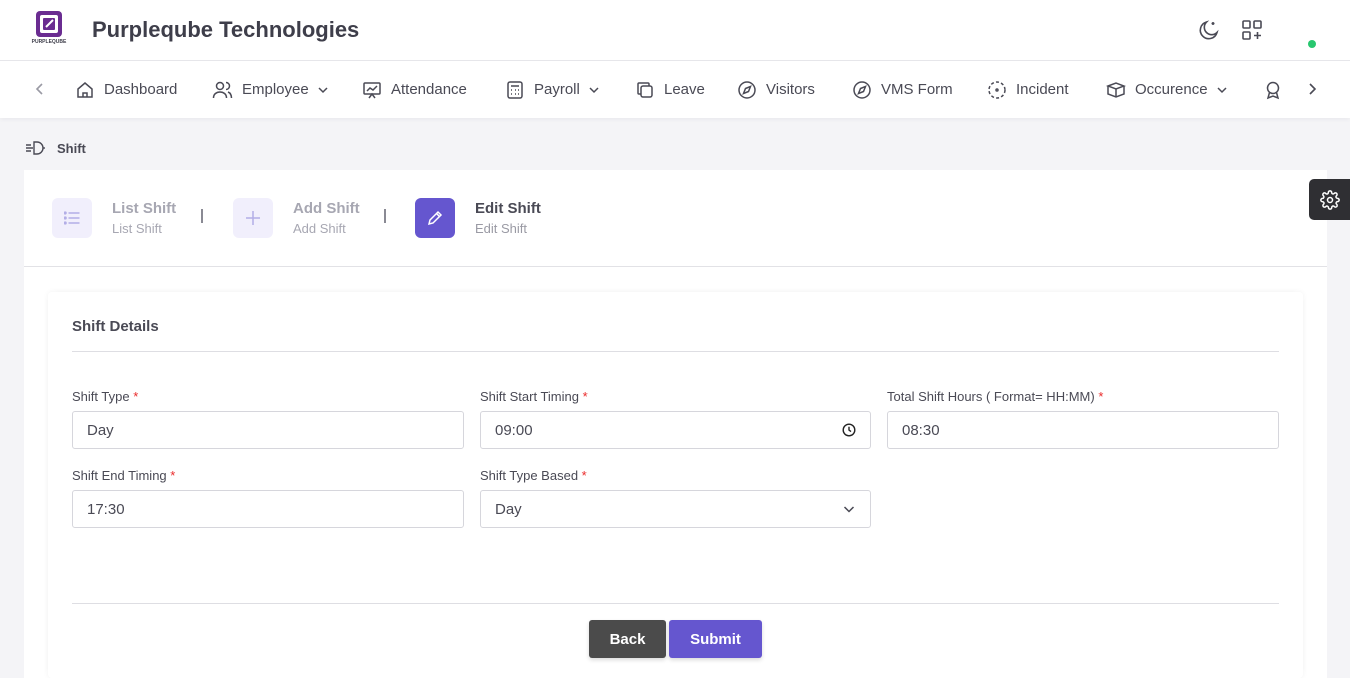  Describe the element at coordinates (326, 208) in the screenshot. I see `step-title: Add Shift` at that location.